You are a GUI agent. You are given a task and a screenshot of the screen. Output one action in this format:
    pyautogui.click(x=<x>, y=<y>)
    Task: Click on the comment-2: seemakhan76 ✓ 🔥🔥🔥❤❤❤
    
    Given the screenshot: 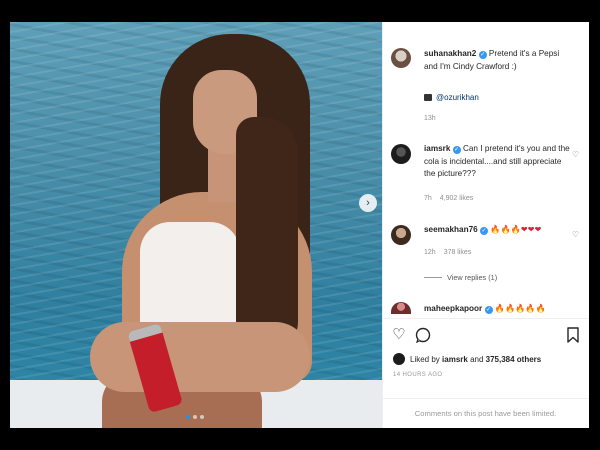 What is the action you would take?
    pyautogui.click(x=499, y=230)
    